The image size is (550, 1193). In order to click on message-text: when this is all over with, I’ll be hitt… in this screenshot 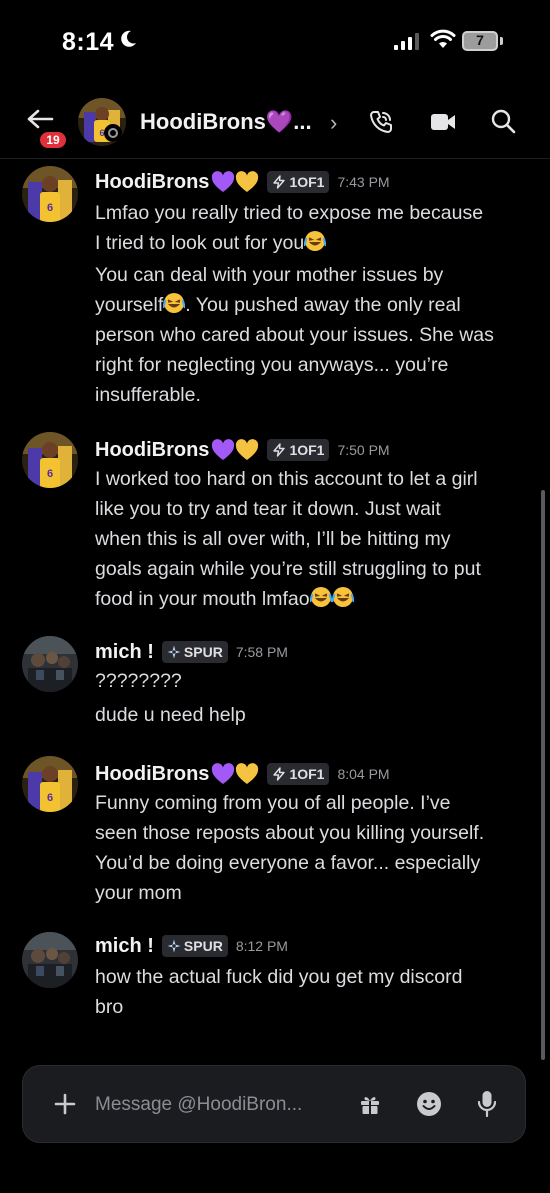, I will do `click(273, 539)`.